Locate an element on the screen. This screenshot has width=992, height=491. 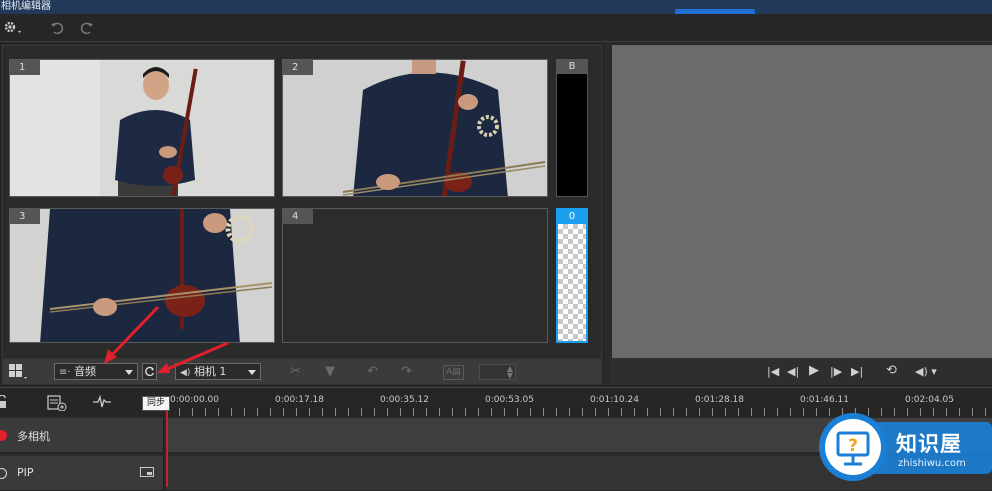
track-name: 多相机 is located at coordinates (33, 436).